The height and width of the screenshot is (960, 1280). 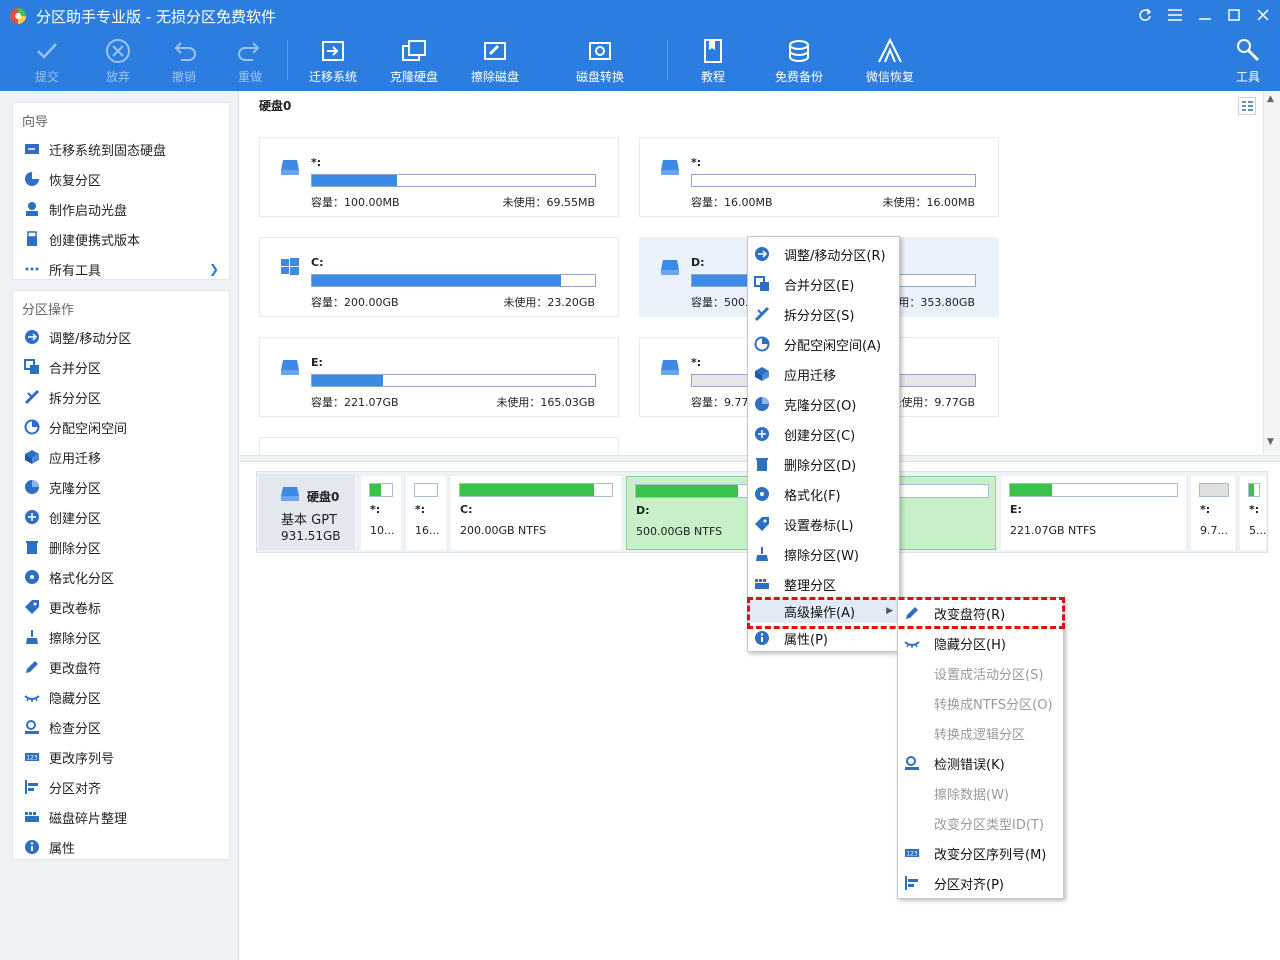 I want to click on unused-text: 使用：353.80GB, so click(x=931, y=302).